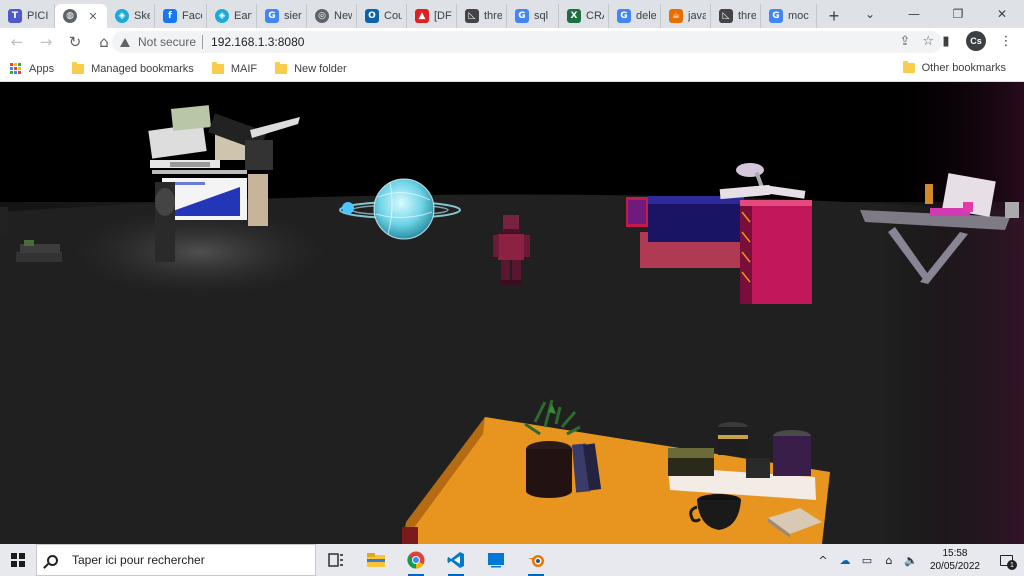 The height and width of the screenshot is (576, 1024). Describe the element at coordinates (93, 16) in the screenshot. I see `close-tab-icon: ✕` at that location.